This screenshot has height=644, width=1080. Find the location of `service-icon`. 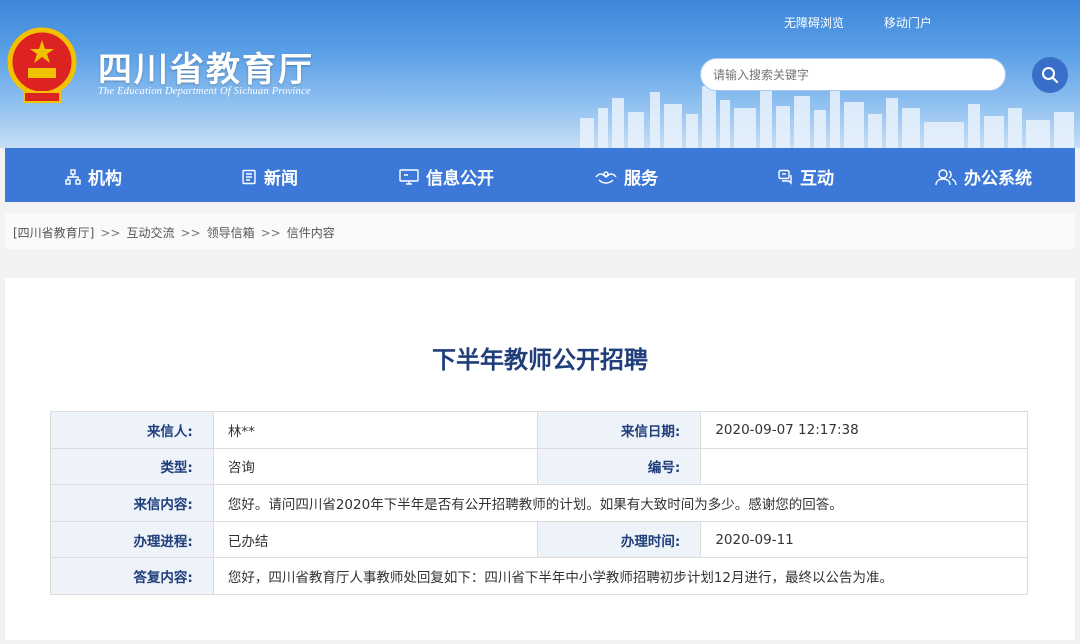

service-icon is located at coordinates (606, 177).